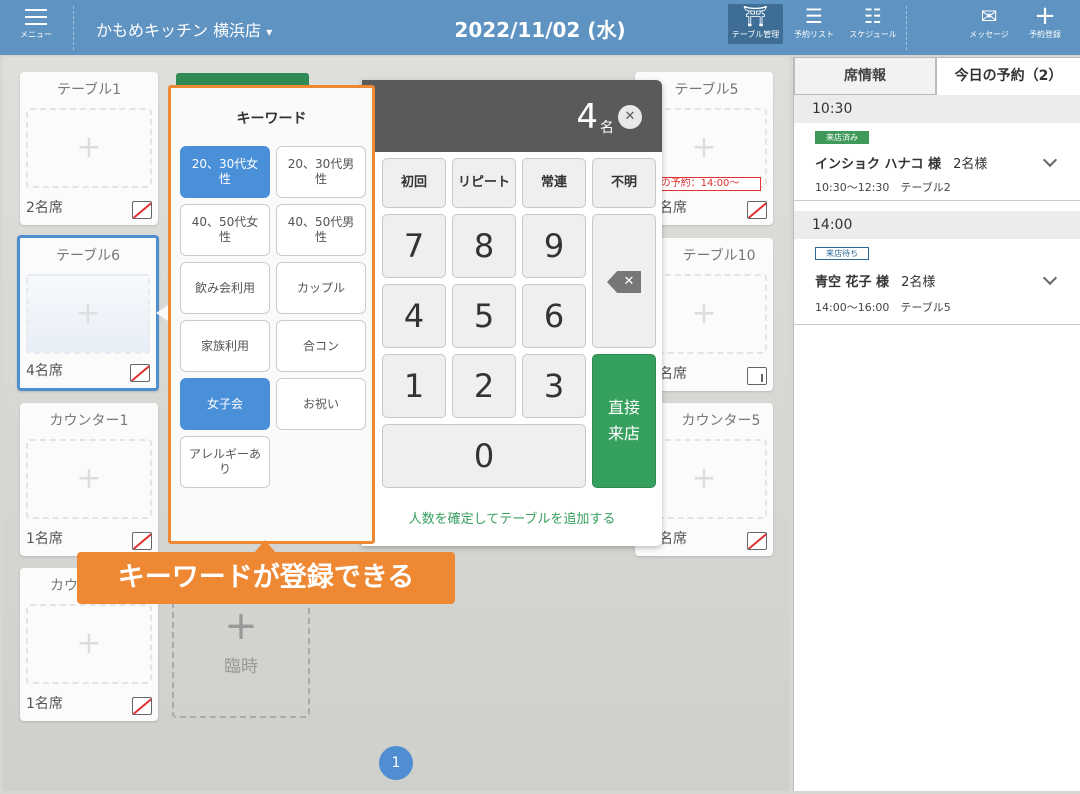 The height and width of the screenshot is (794, 1080). I want to click on reservation-time: 10:30～12:30 テーブル2, so click(883, 187).